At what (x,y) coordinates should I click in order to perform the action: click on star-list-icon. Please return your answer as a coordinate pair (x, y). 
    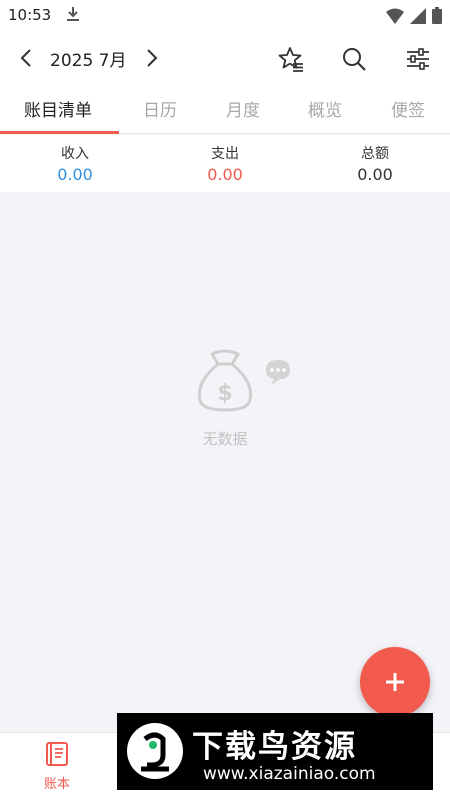
    Looking at the image, I should click on (290, 59).